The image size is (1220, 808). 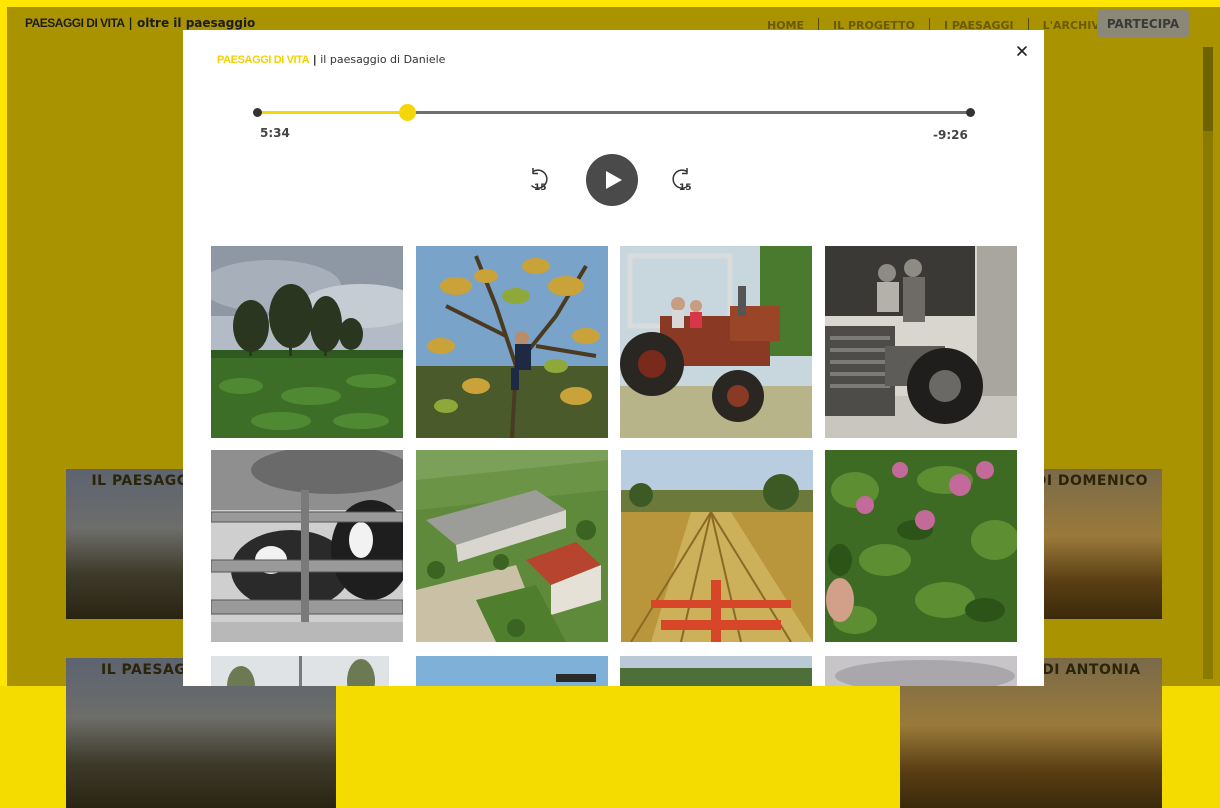 I want to click on harvested-field-photo, so click(x=717, y=546).